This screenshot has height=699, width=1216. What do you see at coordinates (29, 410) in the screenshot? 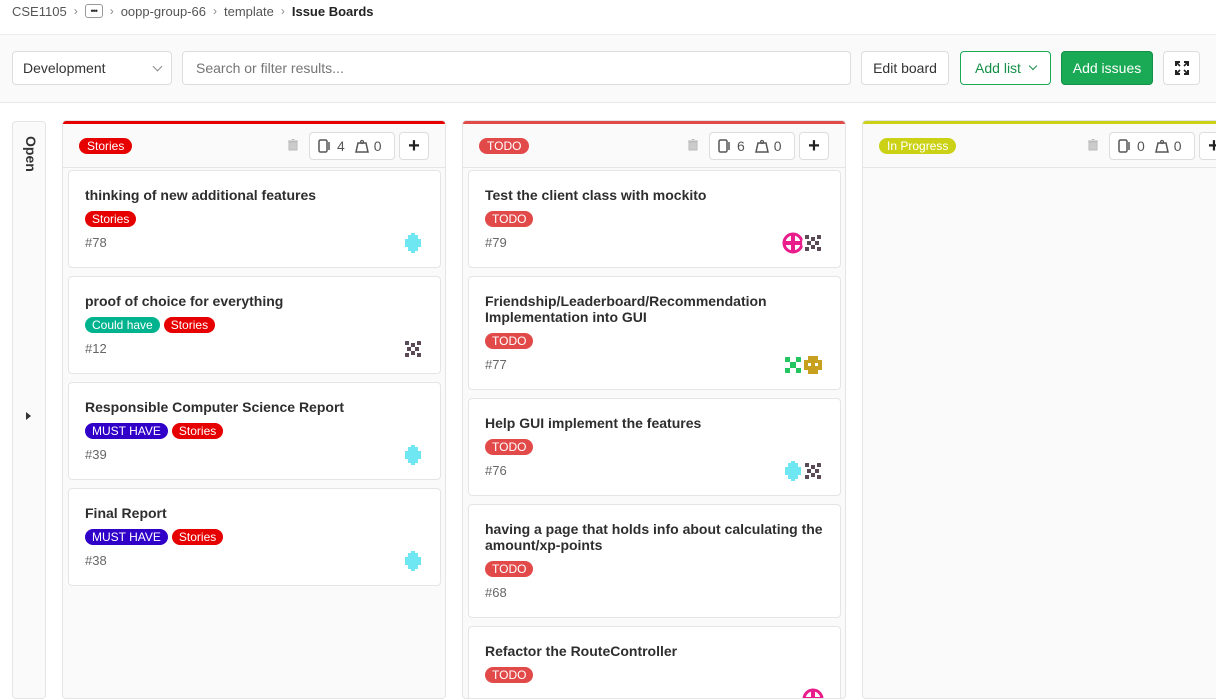
I see `open-list-collapsed: Open` at bounding box center [29, 410].